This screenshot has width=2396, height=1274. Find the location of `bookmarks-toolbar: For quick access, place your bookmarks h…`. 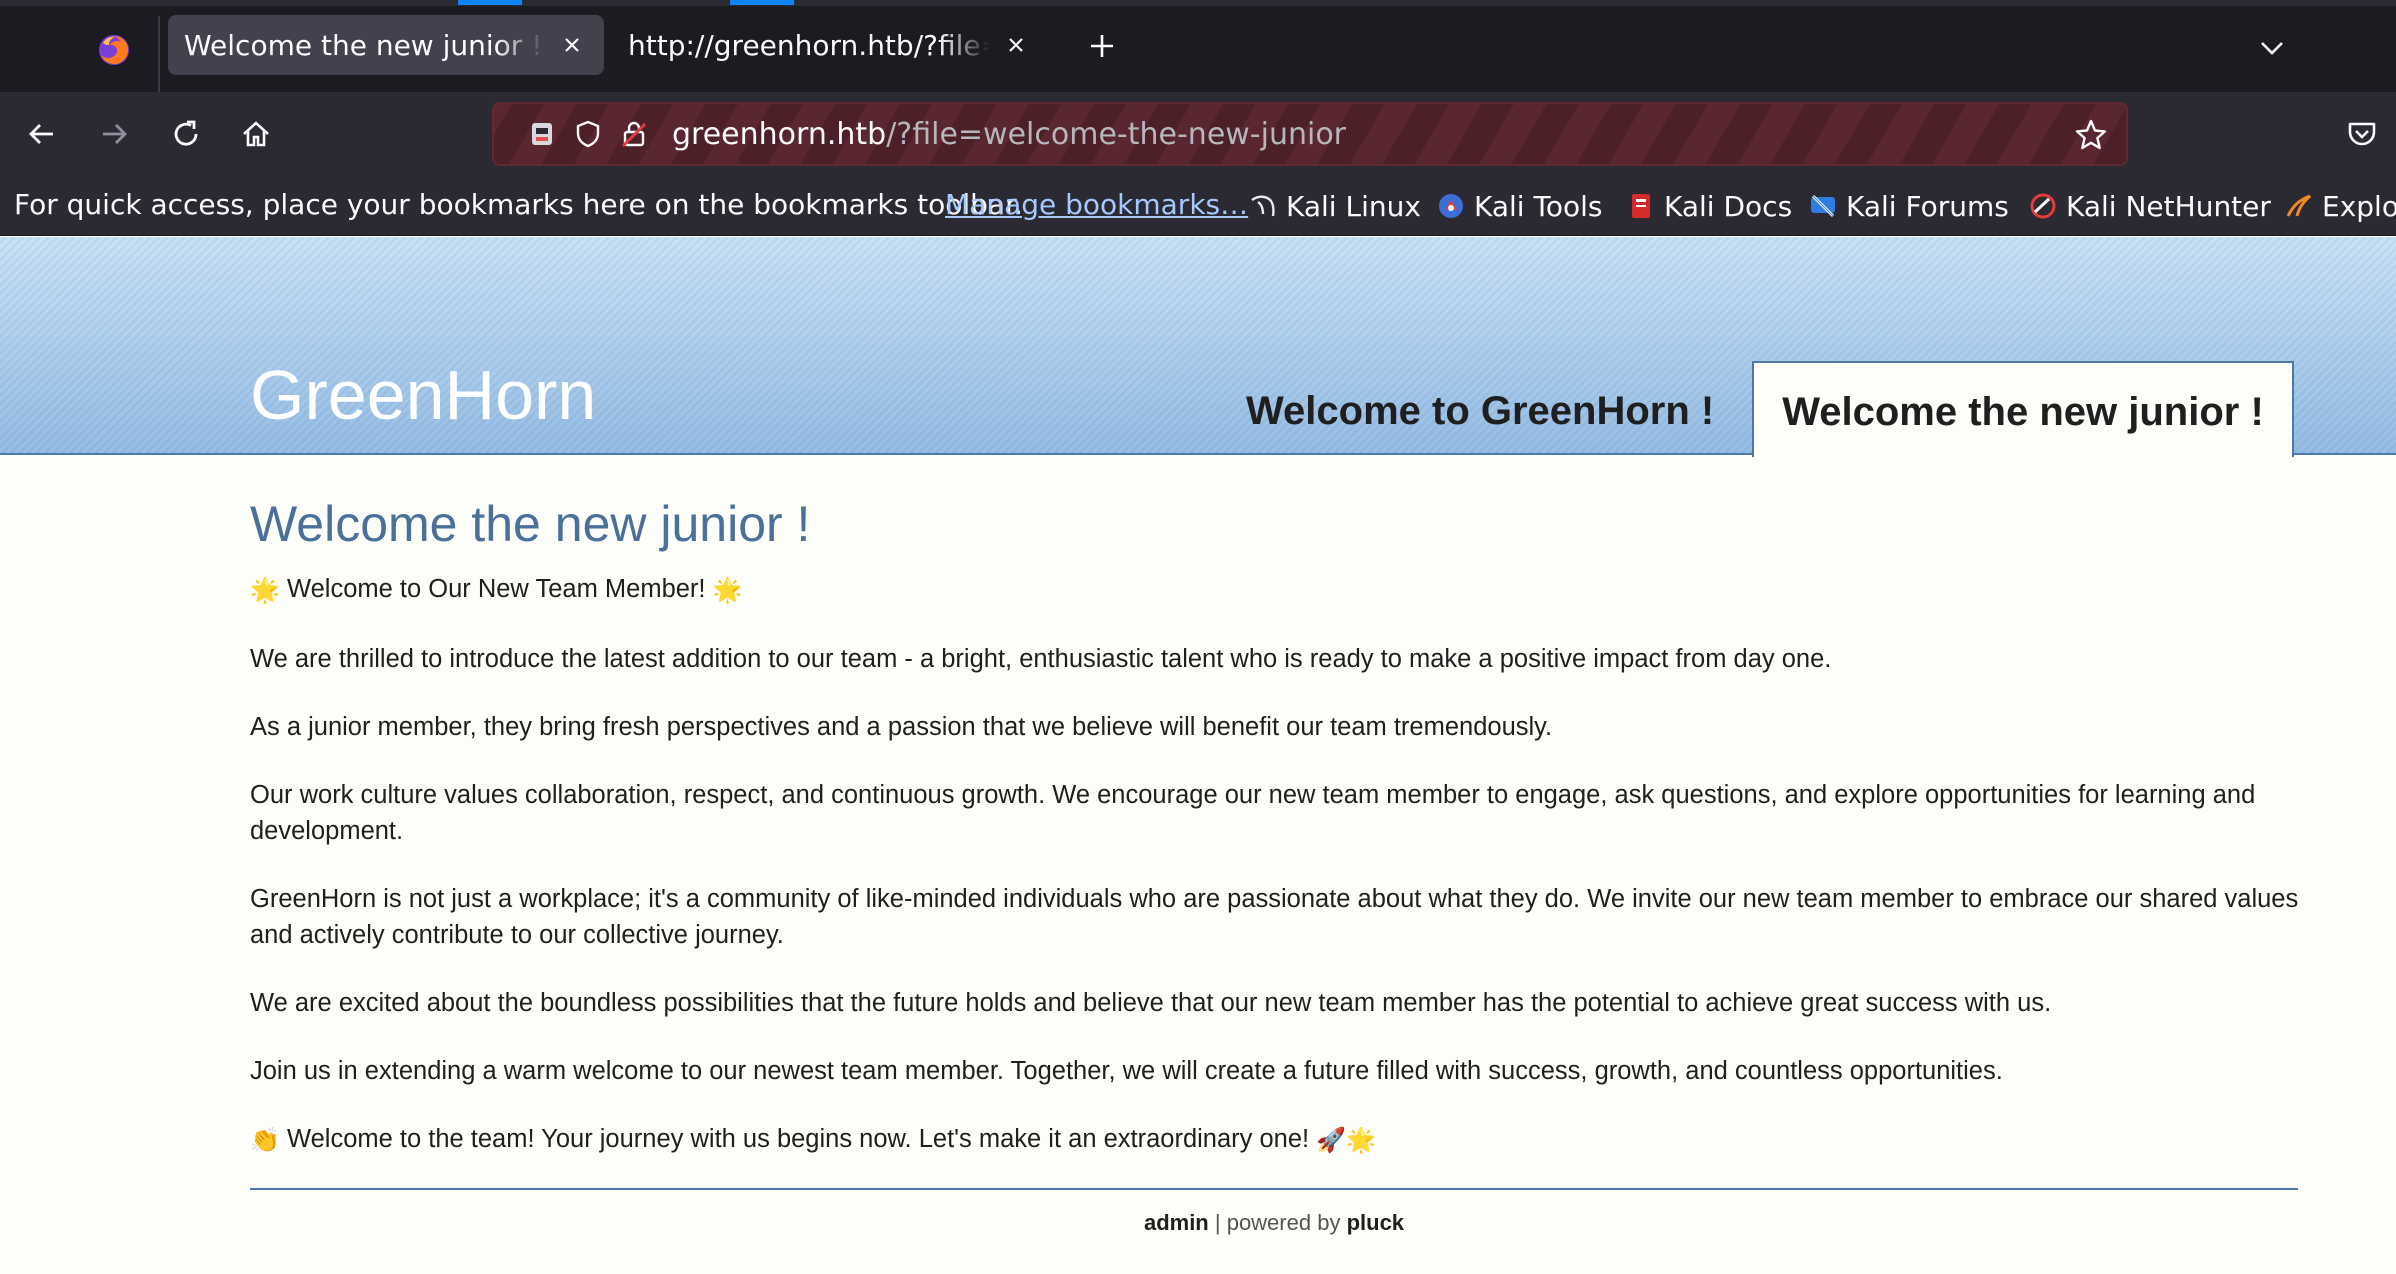

bookmarks-toolbar: For quick access, place your bookmarks h… is located at coordinates (1198, 206).